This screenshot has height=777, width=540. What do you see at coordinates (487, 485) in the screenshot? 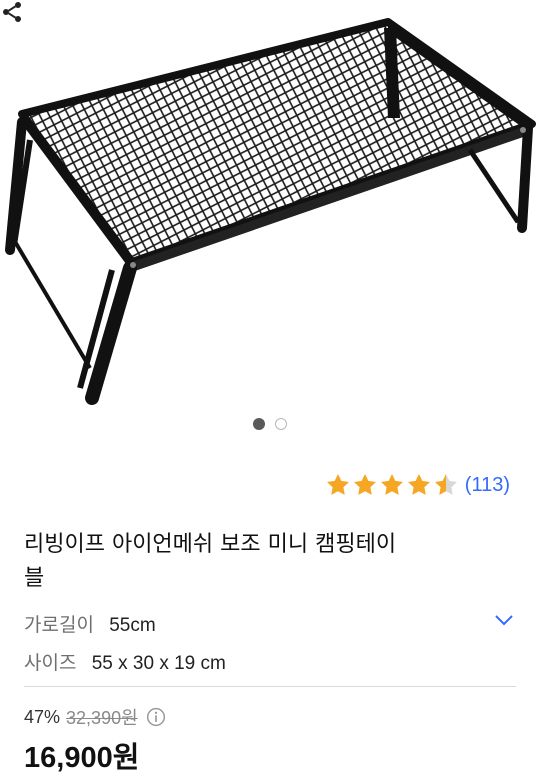
I see `review-count: (113)` at bounding box center [487, 485].